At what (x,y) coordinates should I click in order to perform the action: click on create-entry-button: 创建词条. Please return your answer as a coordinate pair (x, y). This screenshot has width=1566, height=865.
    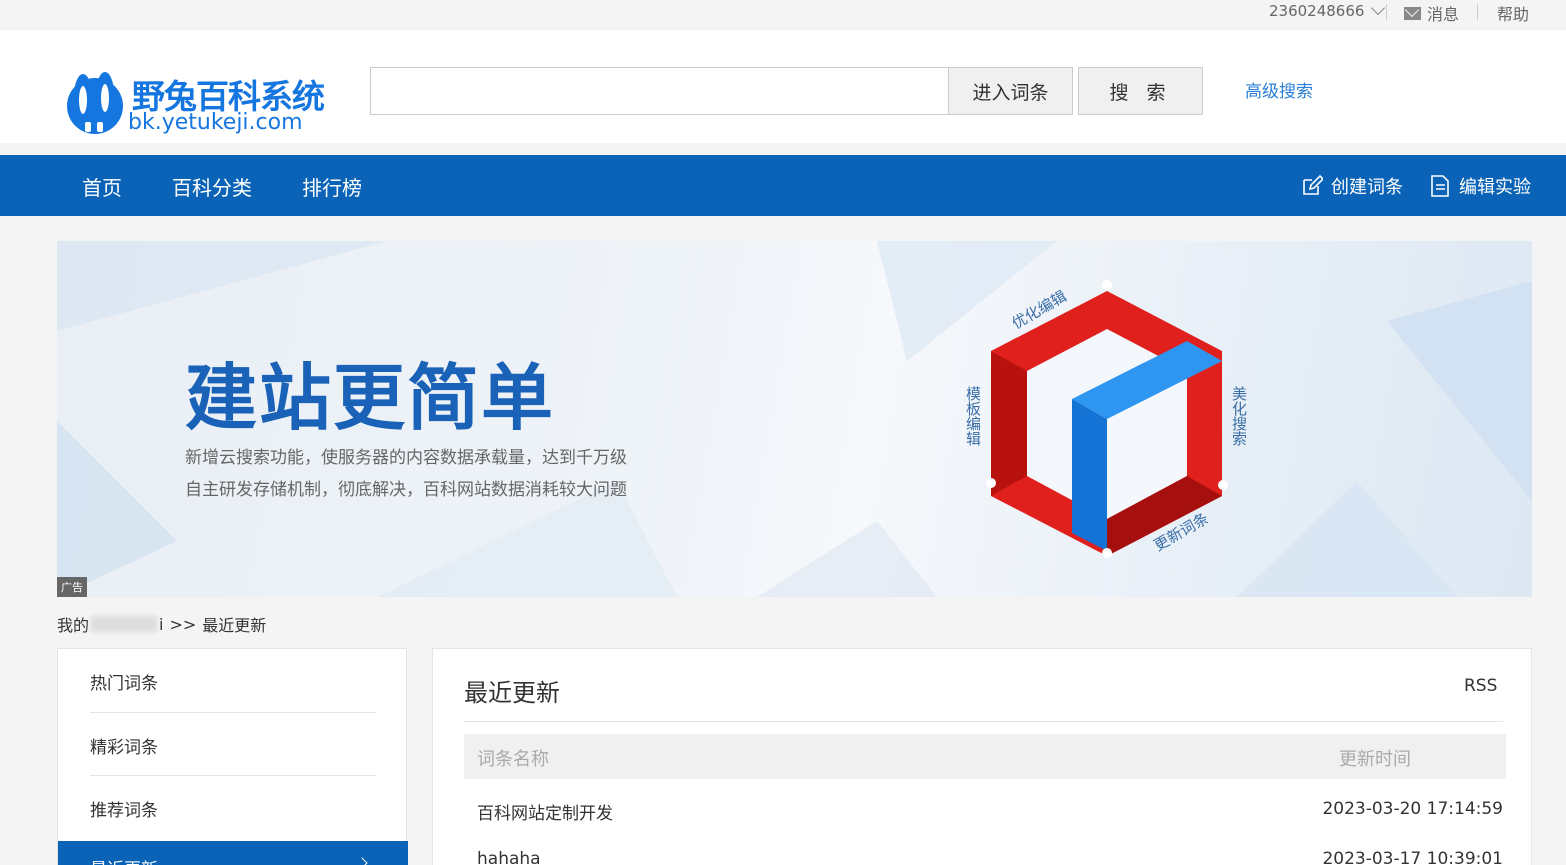
    Looking at the image, I should click on (1352, 186).